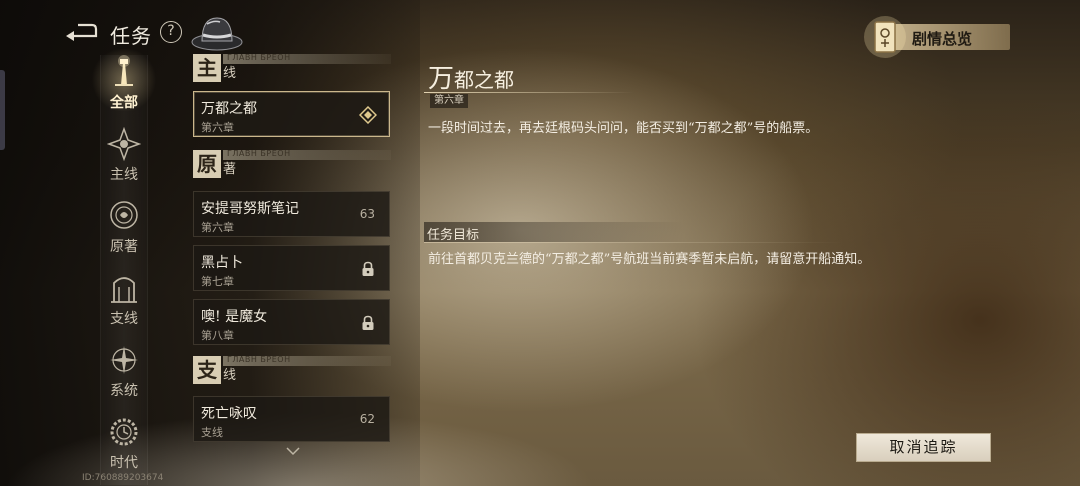 The width and height of the screenshot is (1080, 486). What do you see at coordinates (124, 391) in the screenshot?
I see `category-label: 系统` at bounding box center [124, 391].